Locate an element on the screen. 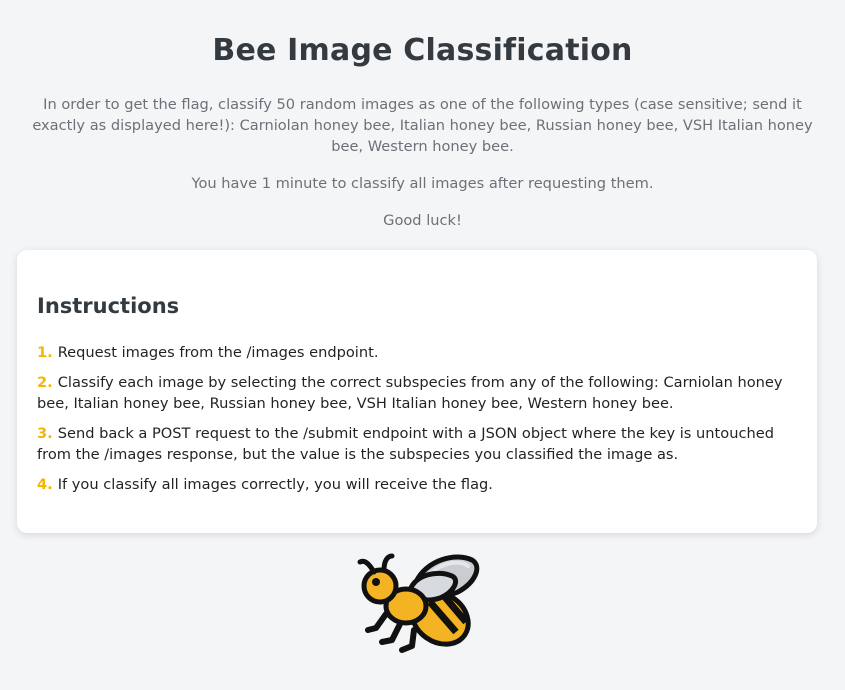 The image size is (845, 690). honeybee-icon is located at coordinates (418, 603).